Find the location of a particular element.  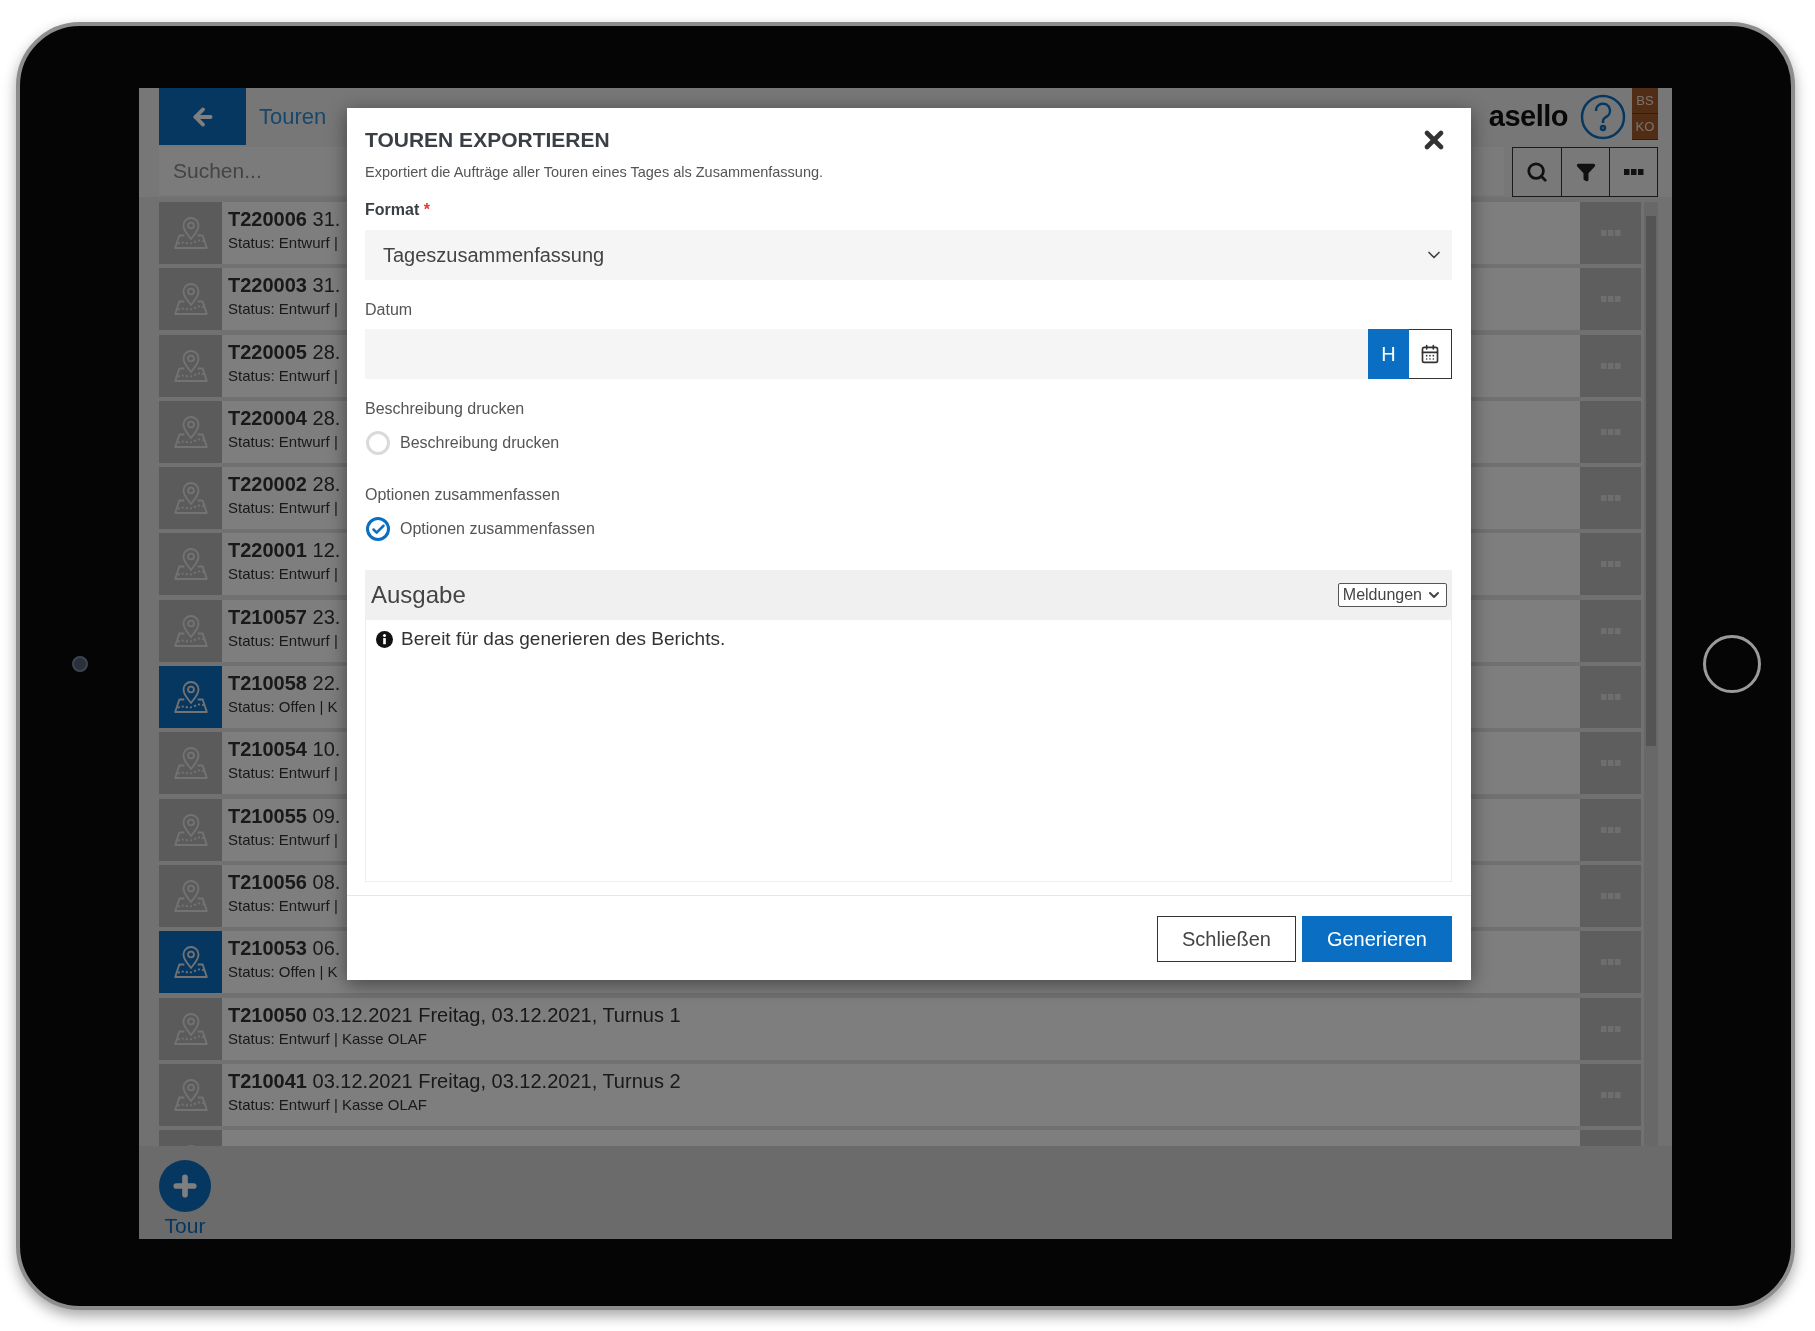

format-select: Tageszusammenfassung is located at coordinates (908, 255).